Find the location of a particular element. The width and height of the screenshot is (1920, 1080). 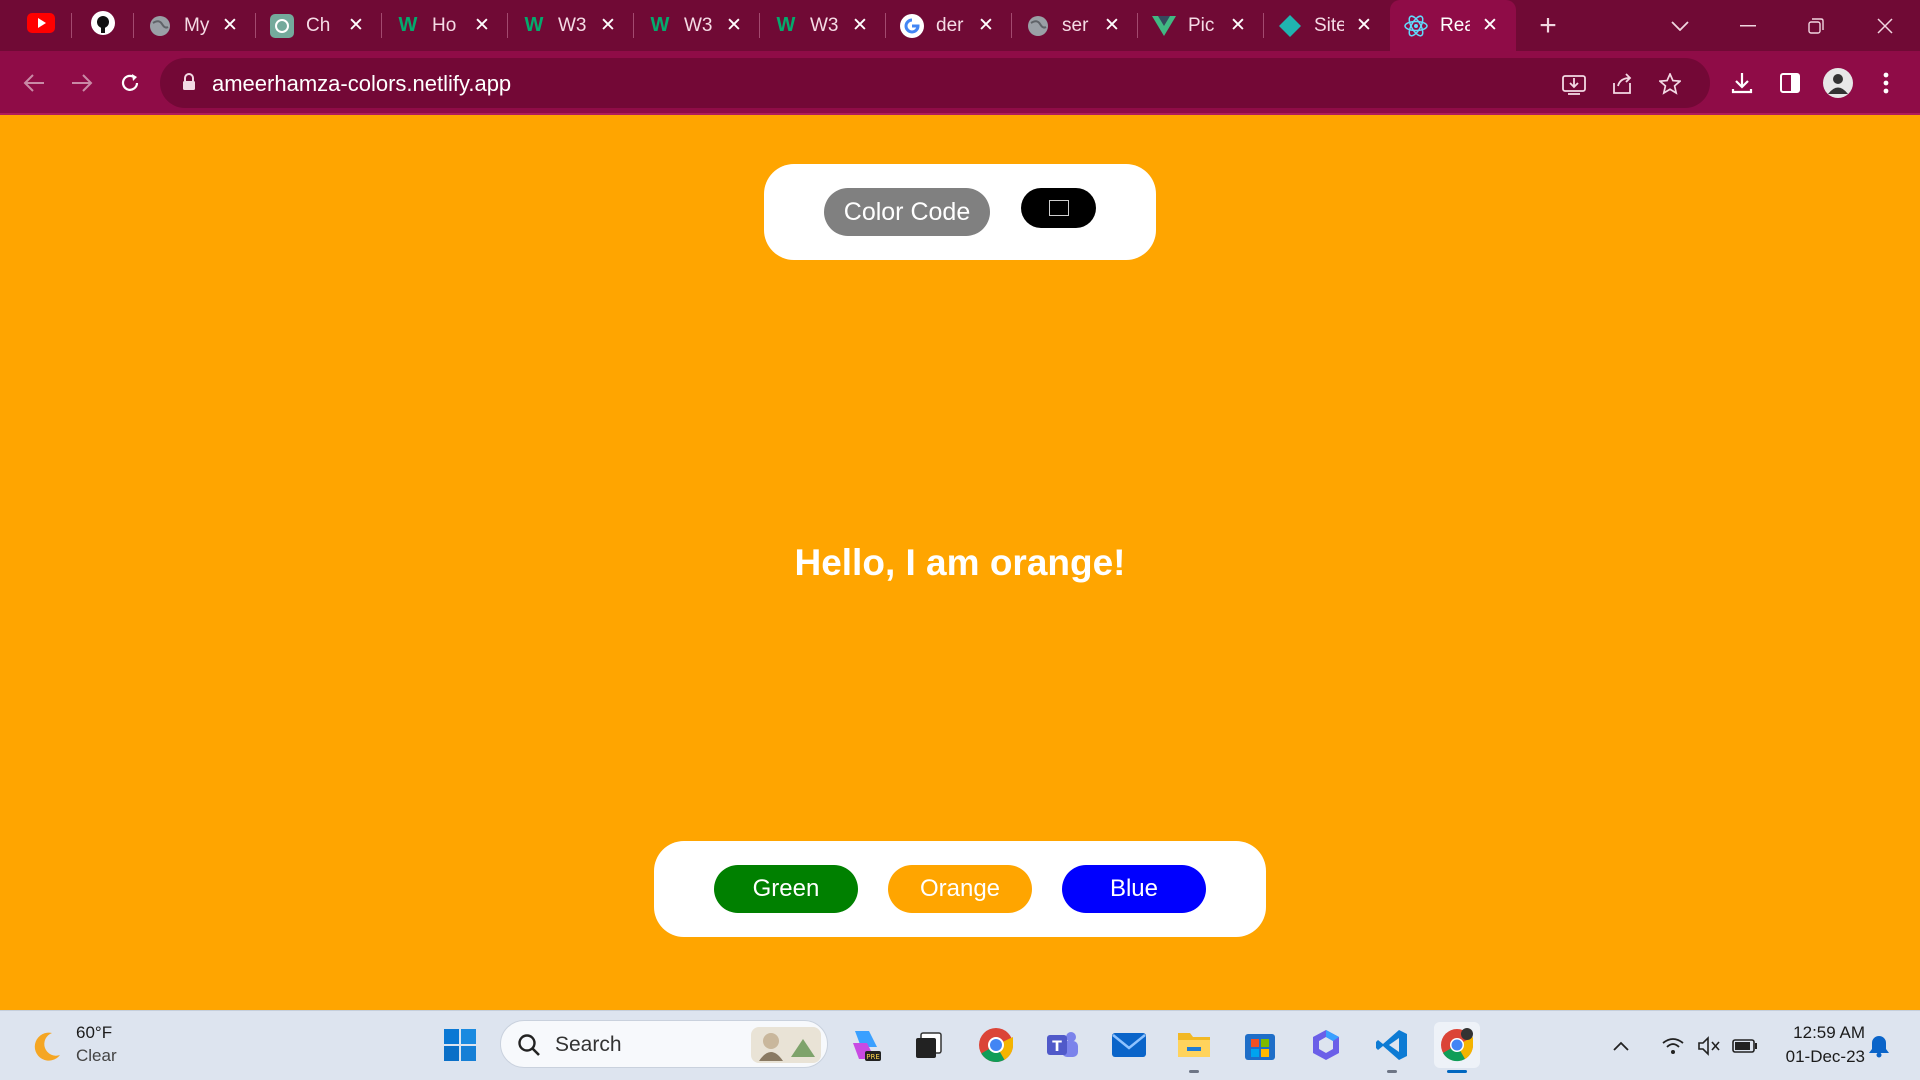

running-indicator is located at coordinates (1392, 1071).